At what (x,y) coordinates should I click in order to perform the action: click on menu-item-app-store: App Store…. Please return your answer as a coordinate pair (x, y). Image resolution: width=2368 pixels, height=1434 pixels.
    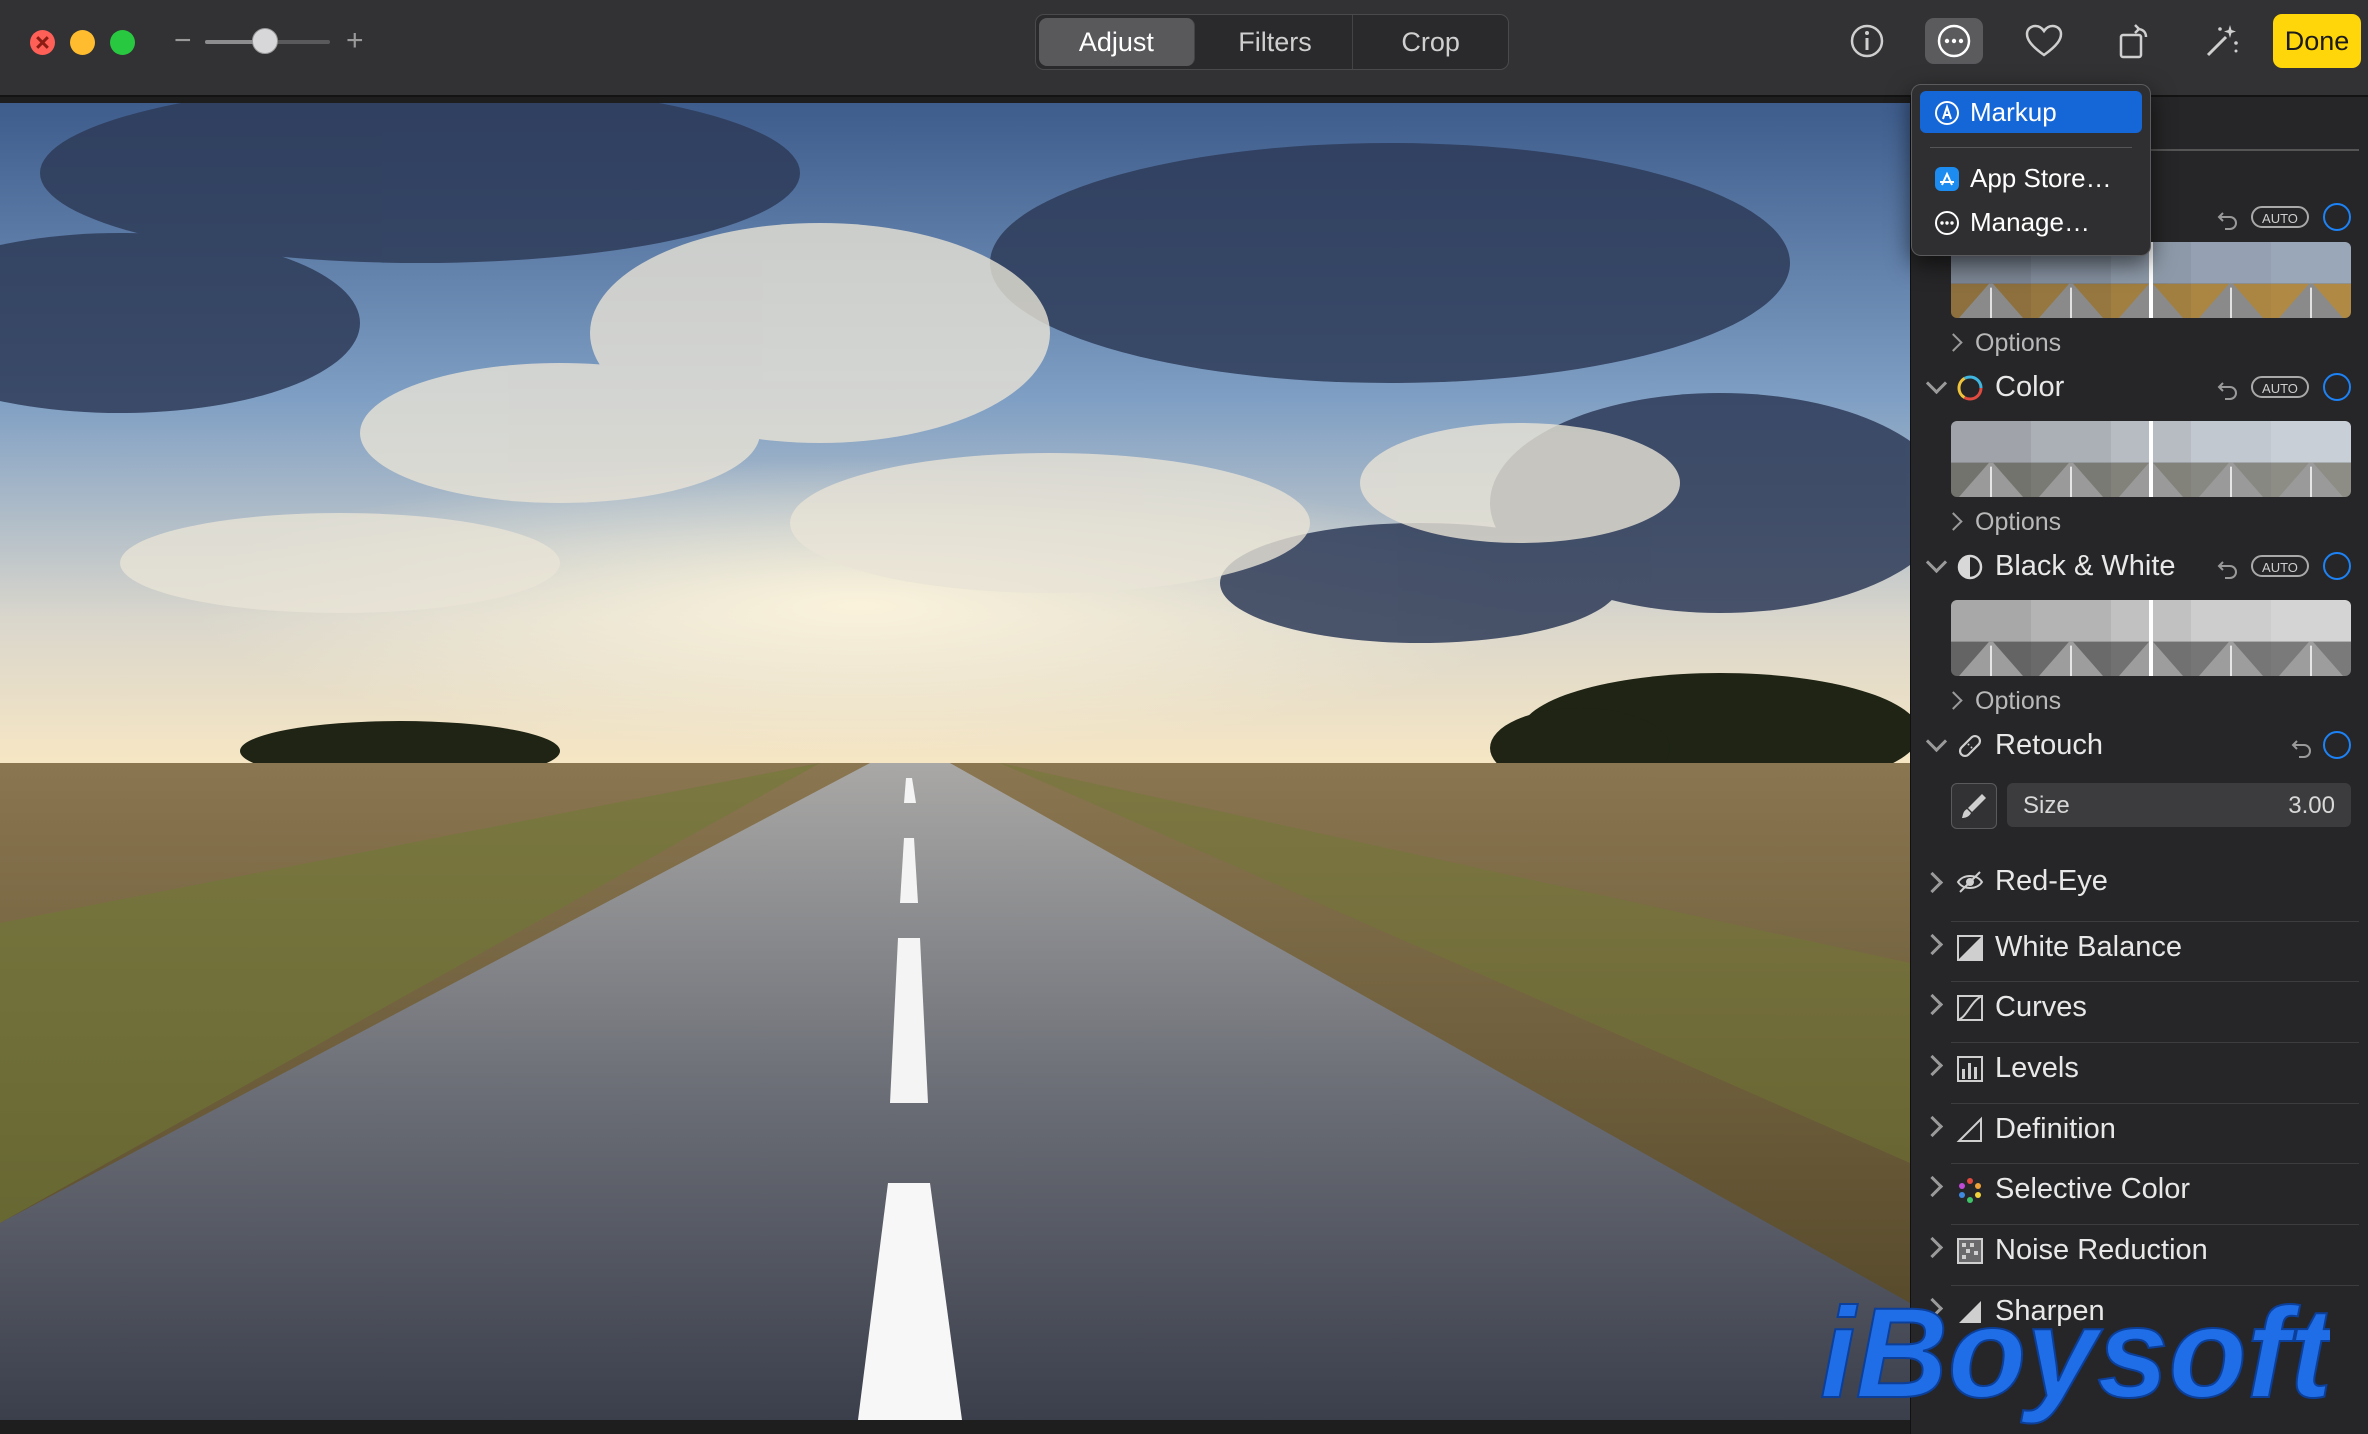
    Looking at the image, I should click on (2031, 178).